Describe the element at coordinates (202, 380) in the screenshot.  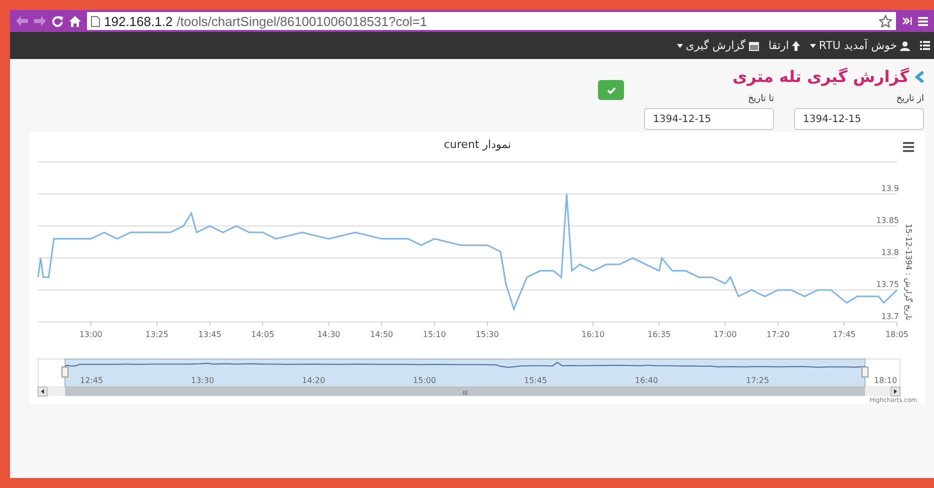
I see `navigator-label: 13:30` at that location.